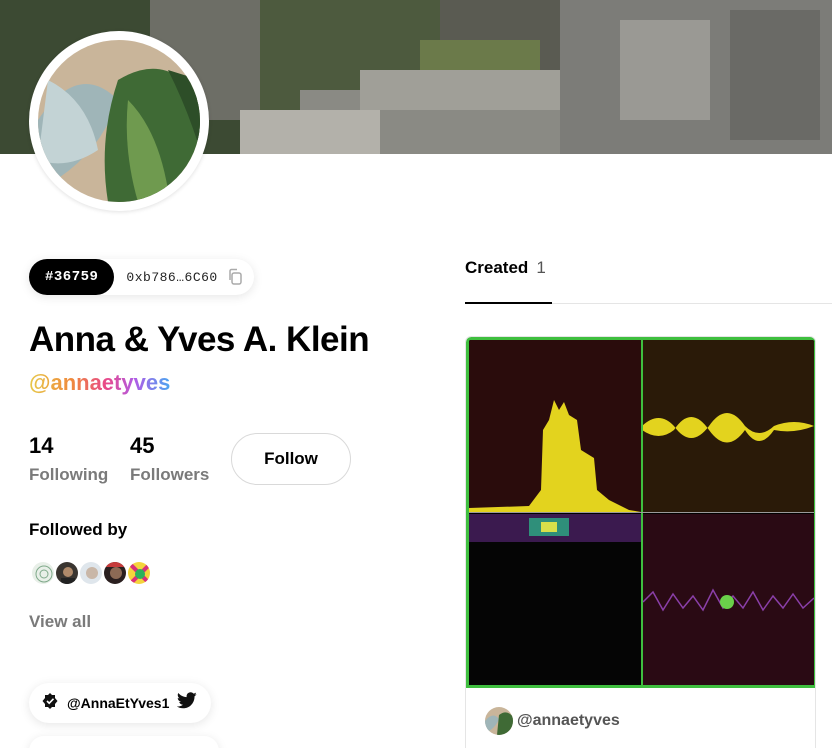  What do you see at coordinates (124, 742) in the screenshot?
I see `social-link` at bounding box center [124, 742].